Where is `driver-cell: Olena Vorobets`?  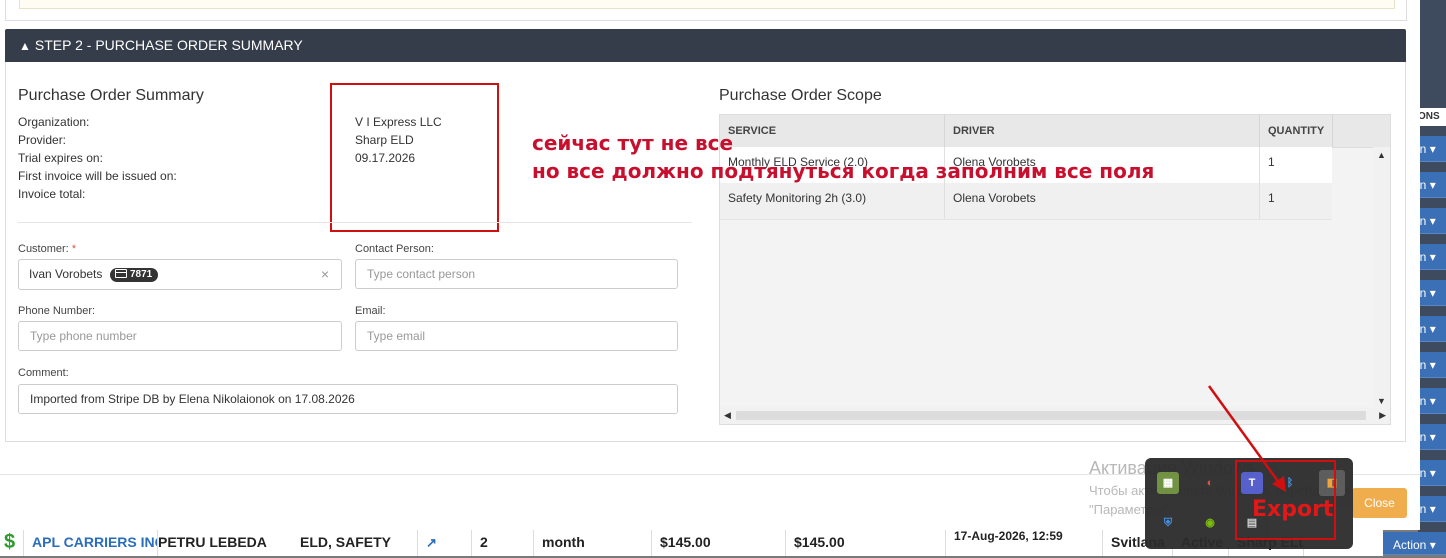
driver-cell: Olena Vorobets is located at coordinates (1102, 201).